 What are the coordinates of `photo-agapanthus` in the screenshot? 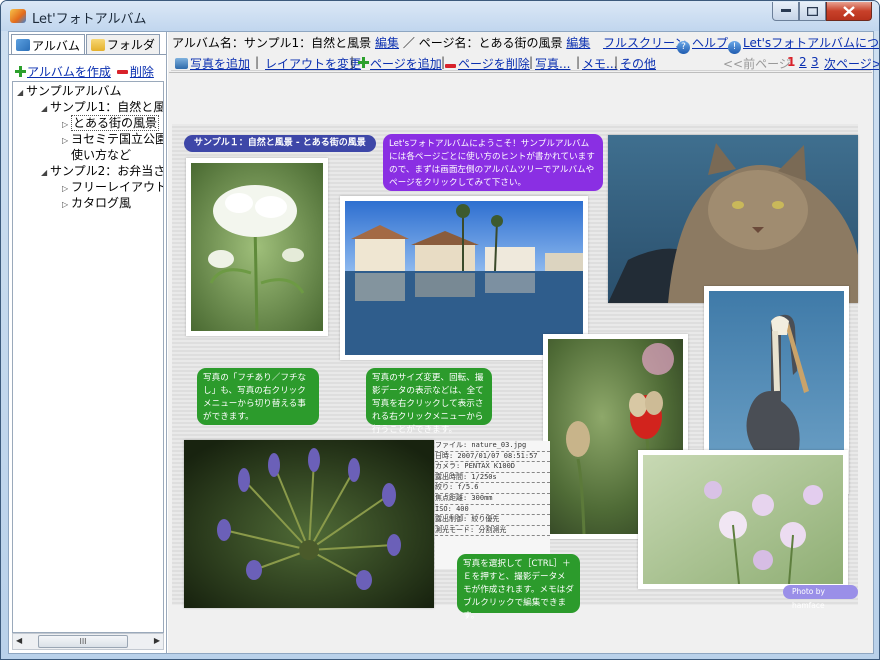 It's located at (309, 524).